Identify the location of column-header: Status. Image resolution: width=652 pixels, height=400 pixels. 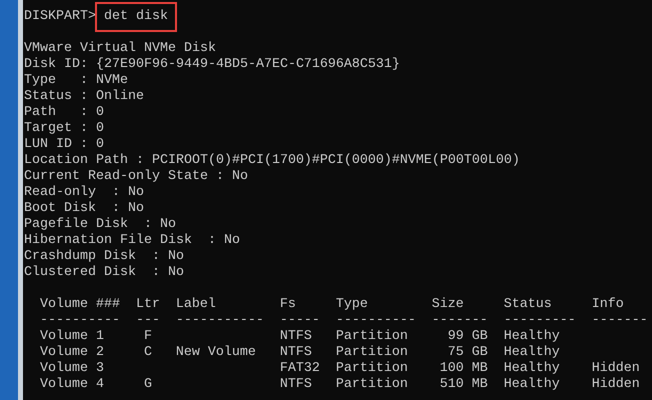
(528, 305).